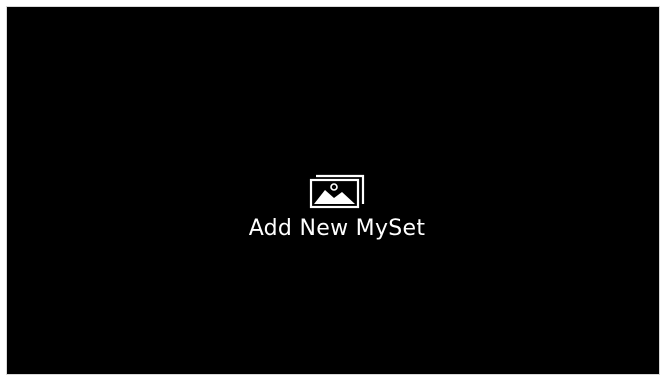  Describe the element at coordinates (337, 191) in the screenshot. I see `photo-stack-icon` at that location.